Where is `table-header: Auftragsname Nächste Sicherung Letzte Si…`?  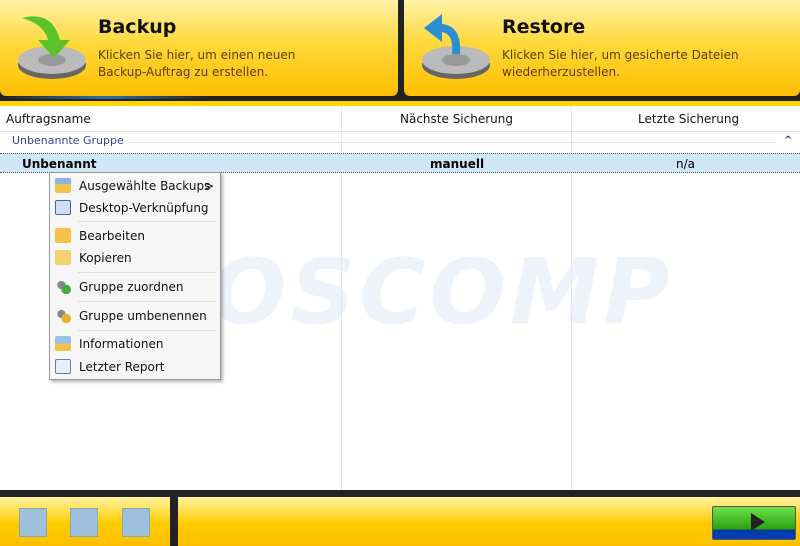 table-header: Auftragsname Nächste Sicherung Letzte Si… is located at coordinates (400, 119).